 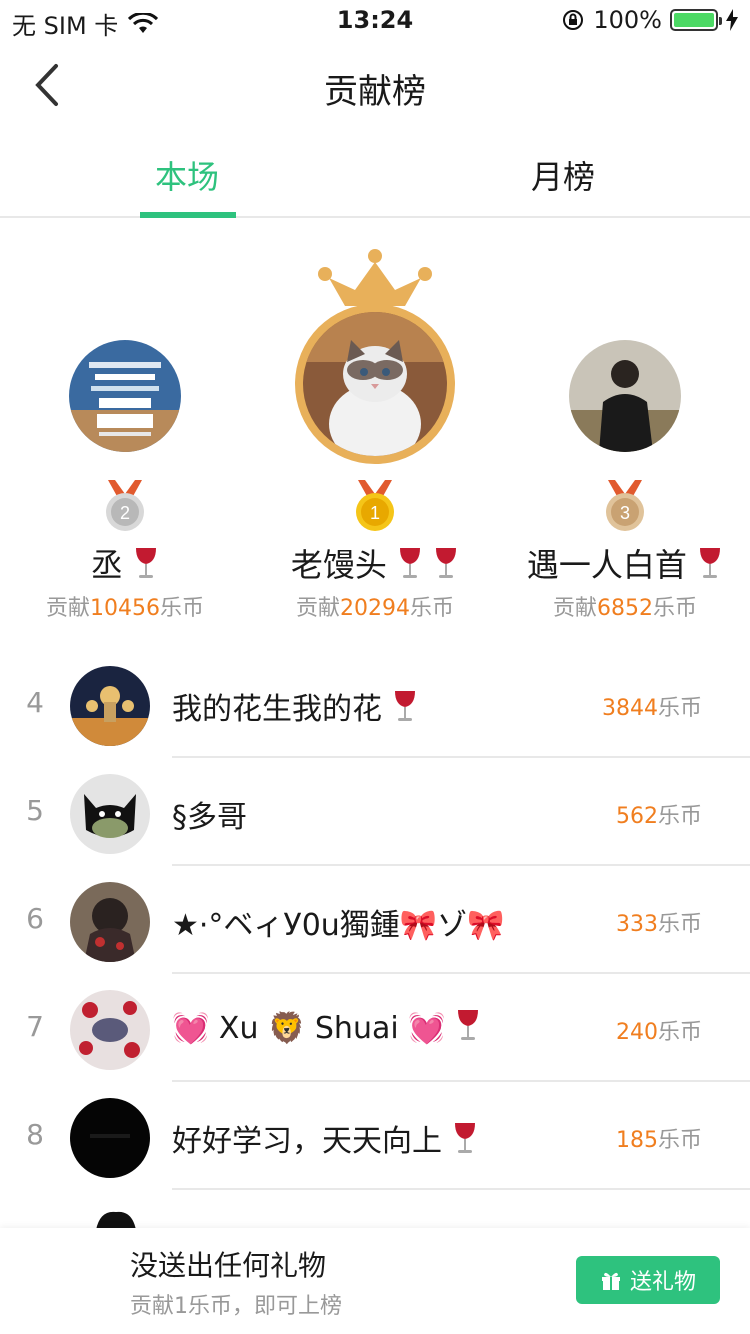 I want to click on rank-score: 185乐币, so click(x=658, y=1140).